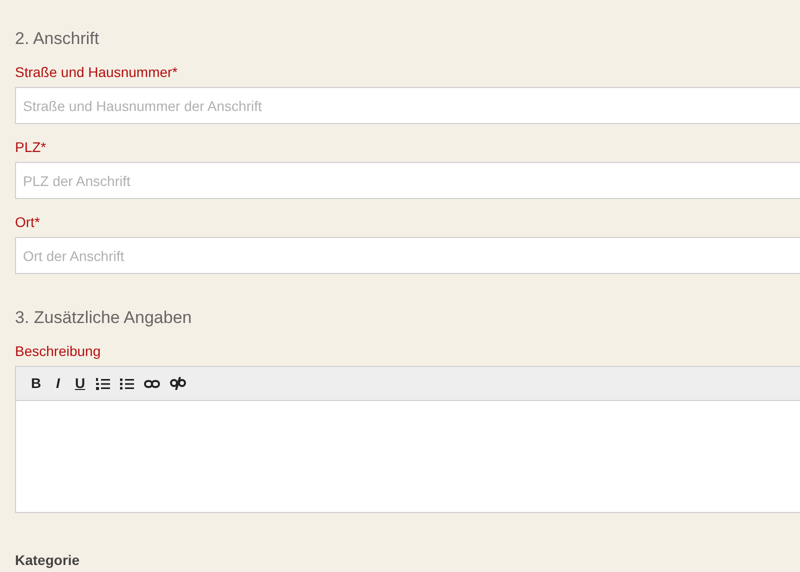  I want to click on bullet-list-icon, so click(127, 383).